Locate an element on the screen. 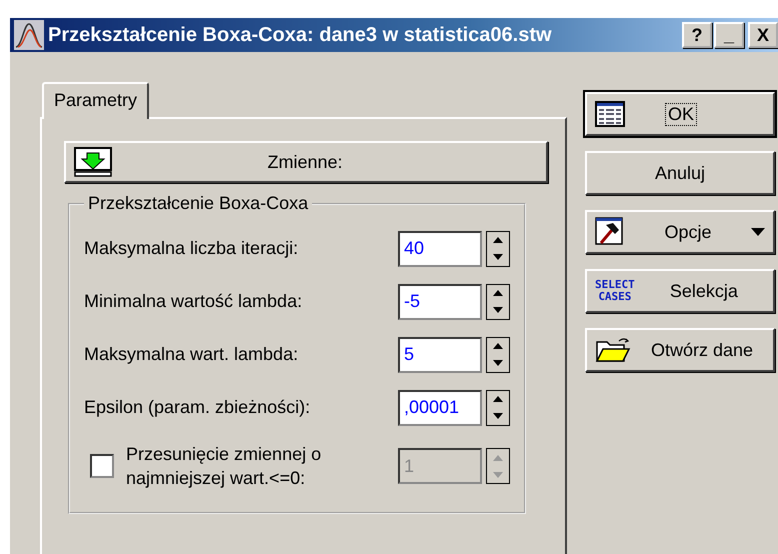  curve-icon is located at coordinates (29, 35).